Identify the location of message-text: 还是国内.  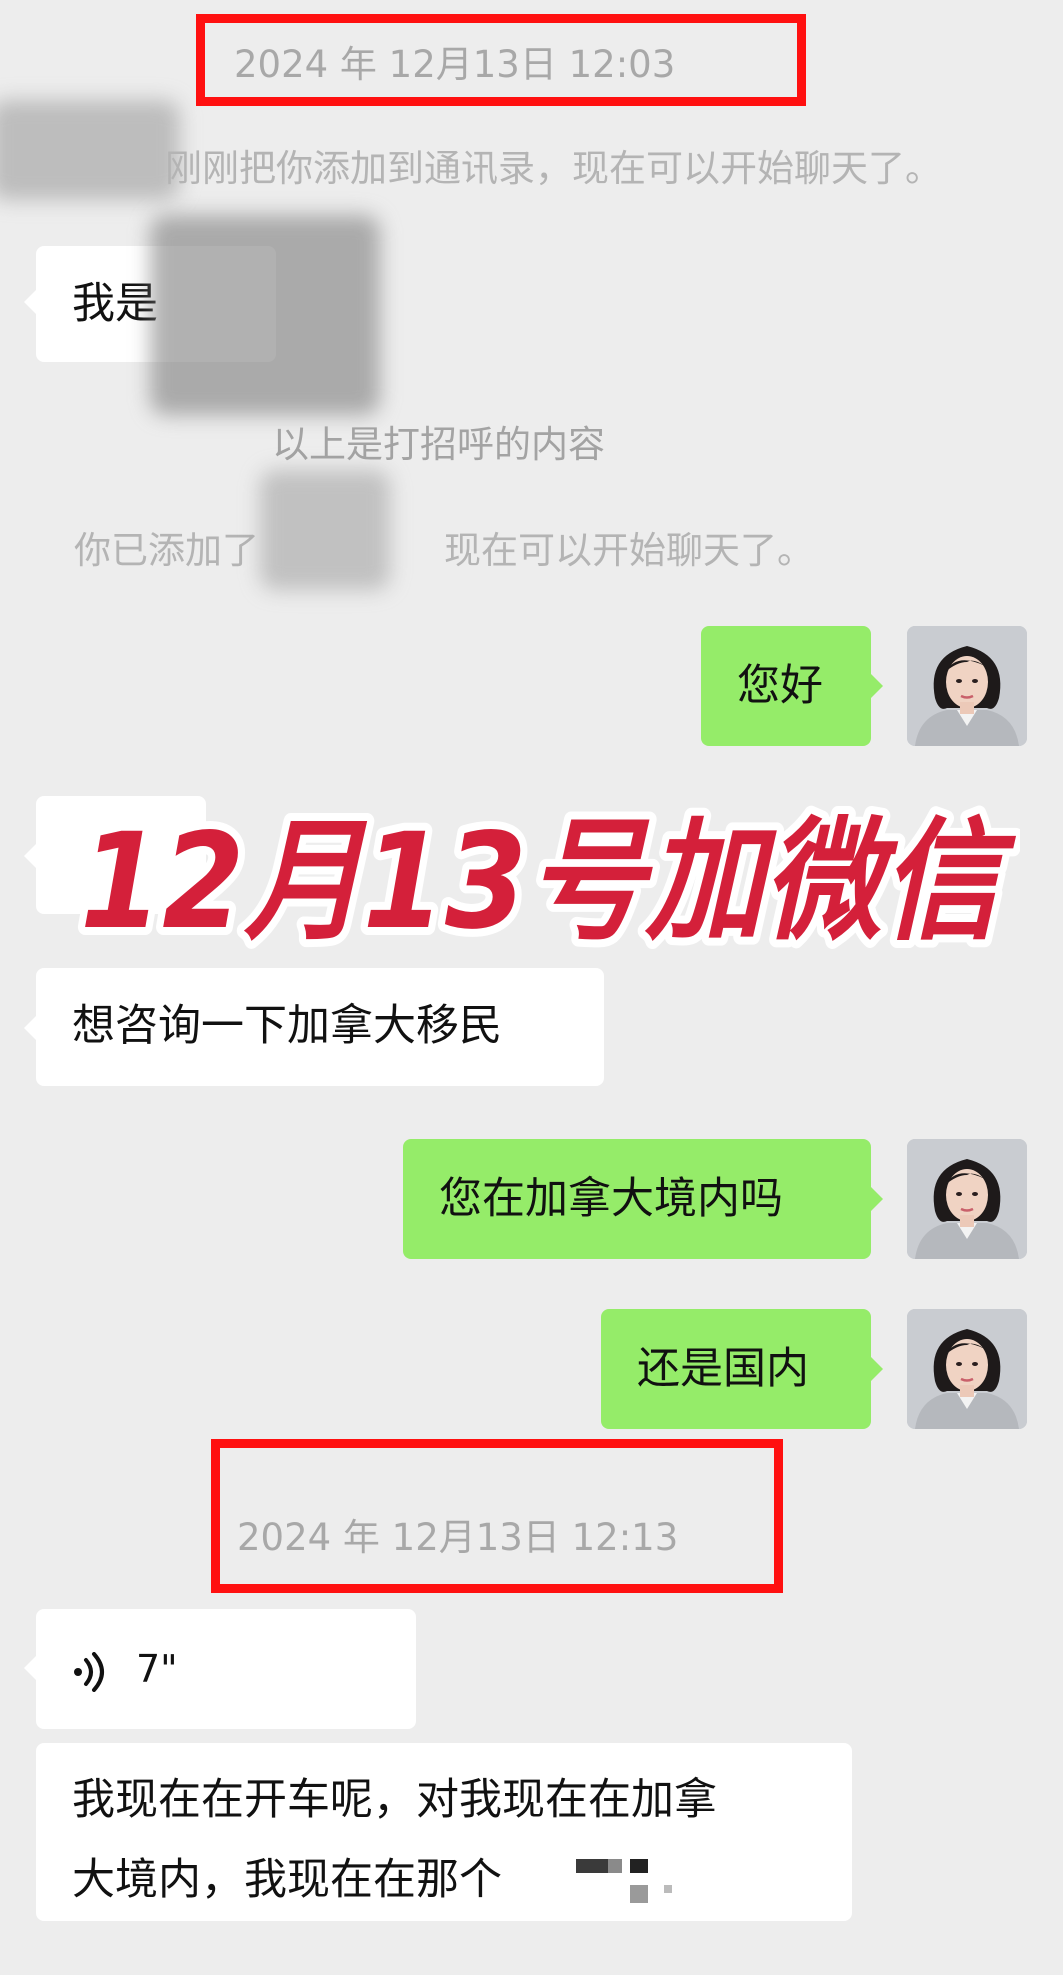
(723, 1369).